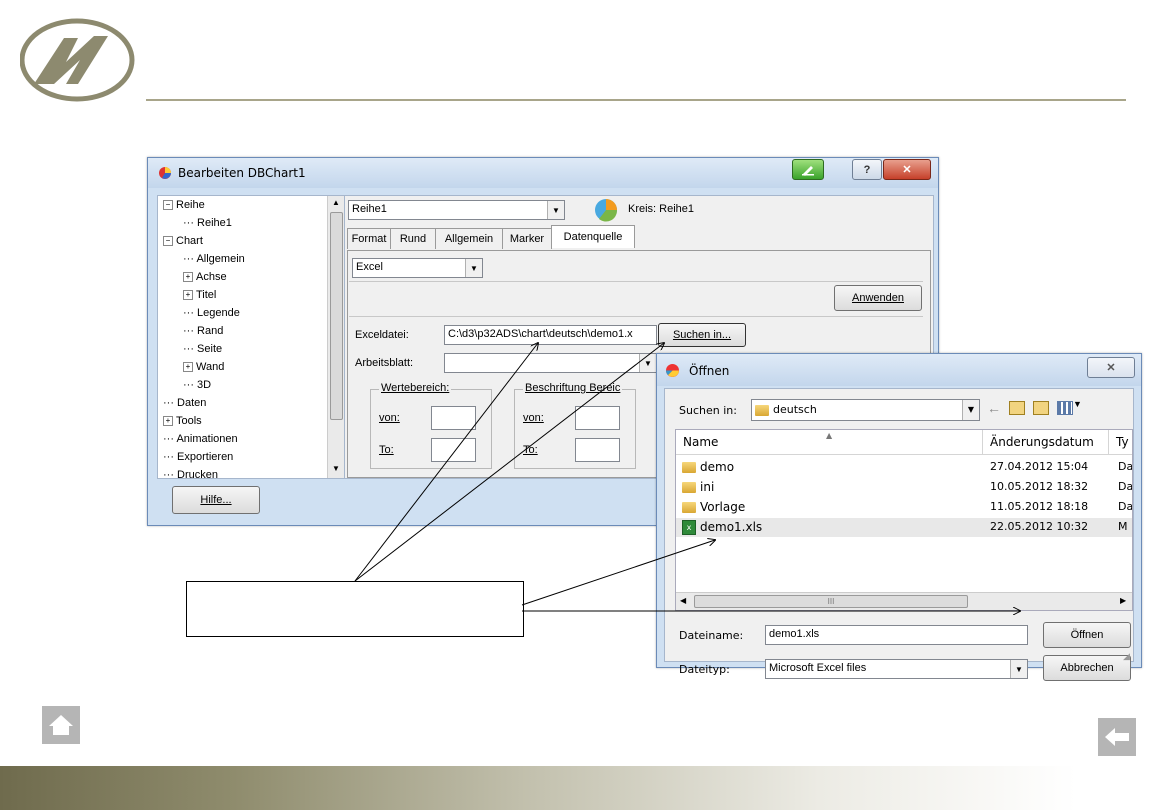 Image resolution: width=1170 pixels, height=810 pixels. I want to click on arrow-to-excel-file, so click(446, 462).